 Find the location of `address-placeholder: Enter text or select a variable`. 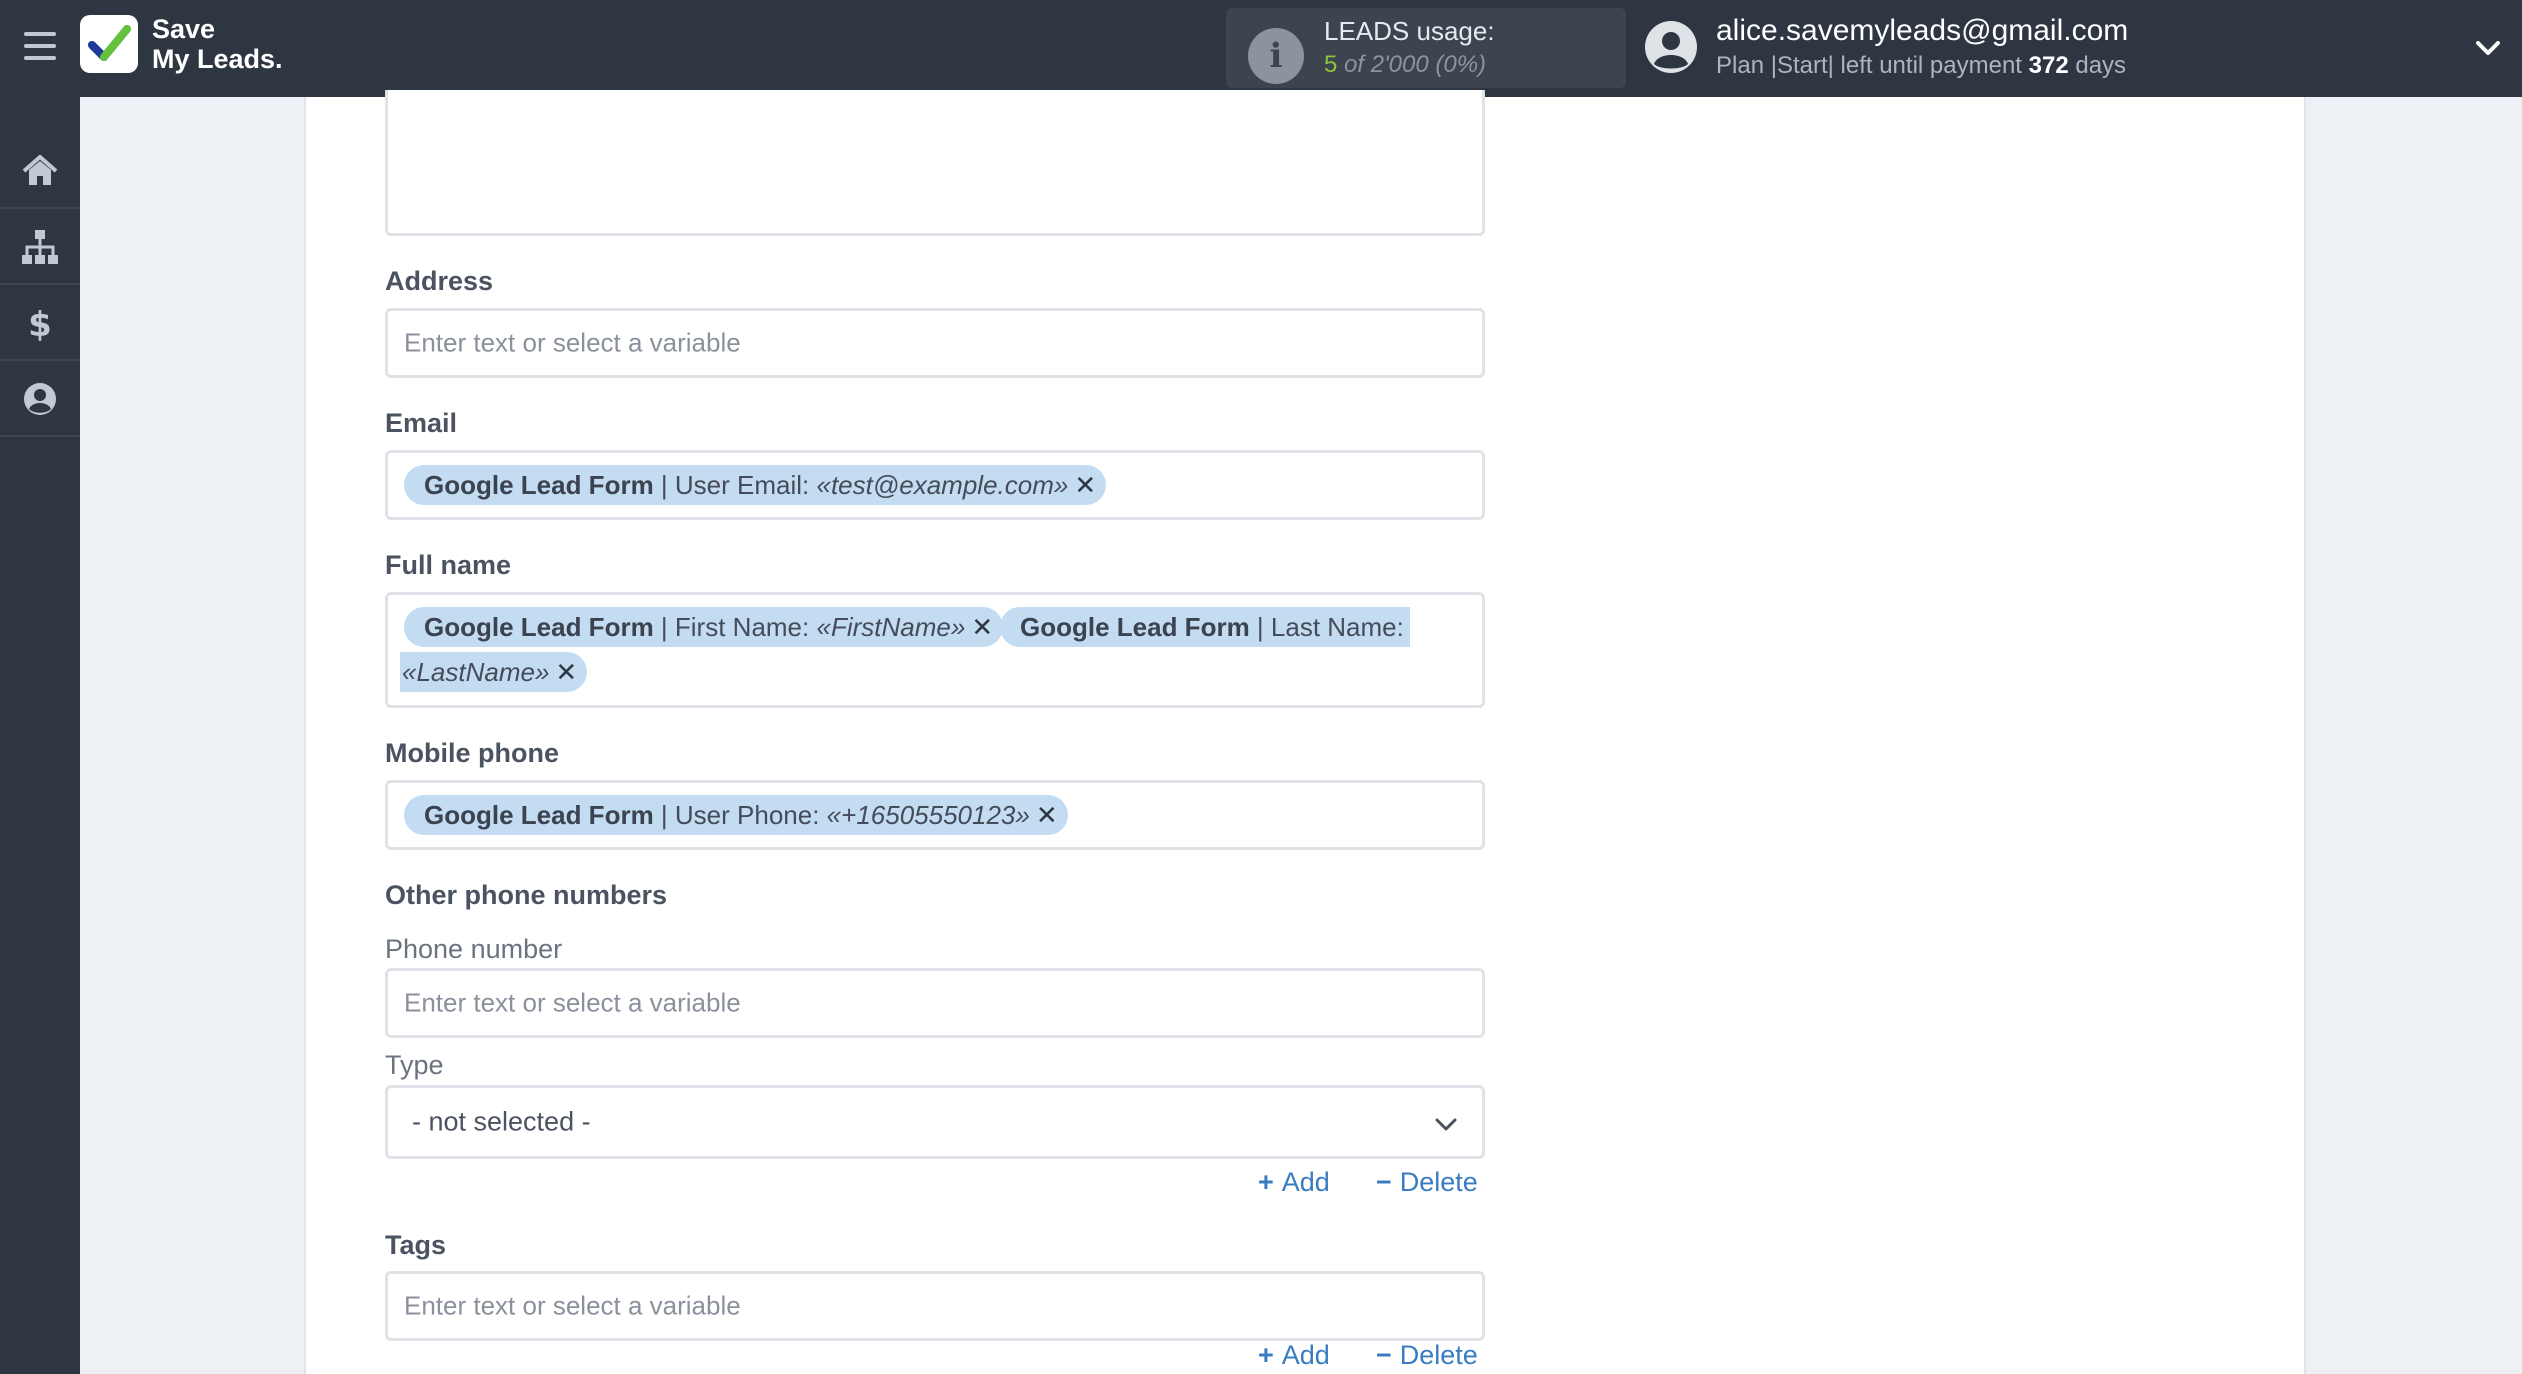

address-placeholder: Enter text or select a variable is located at coordinates (572, 342).